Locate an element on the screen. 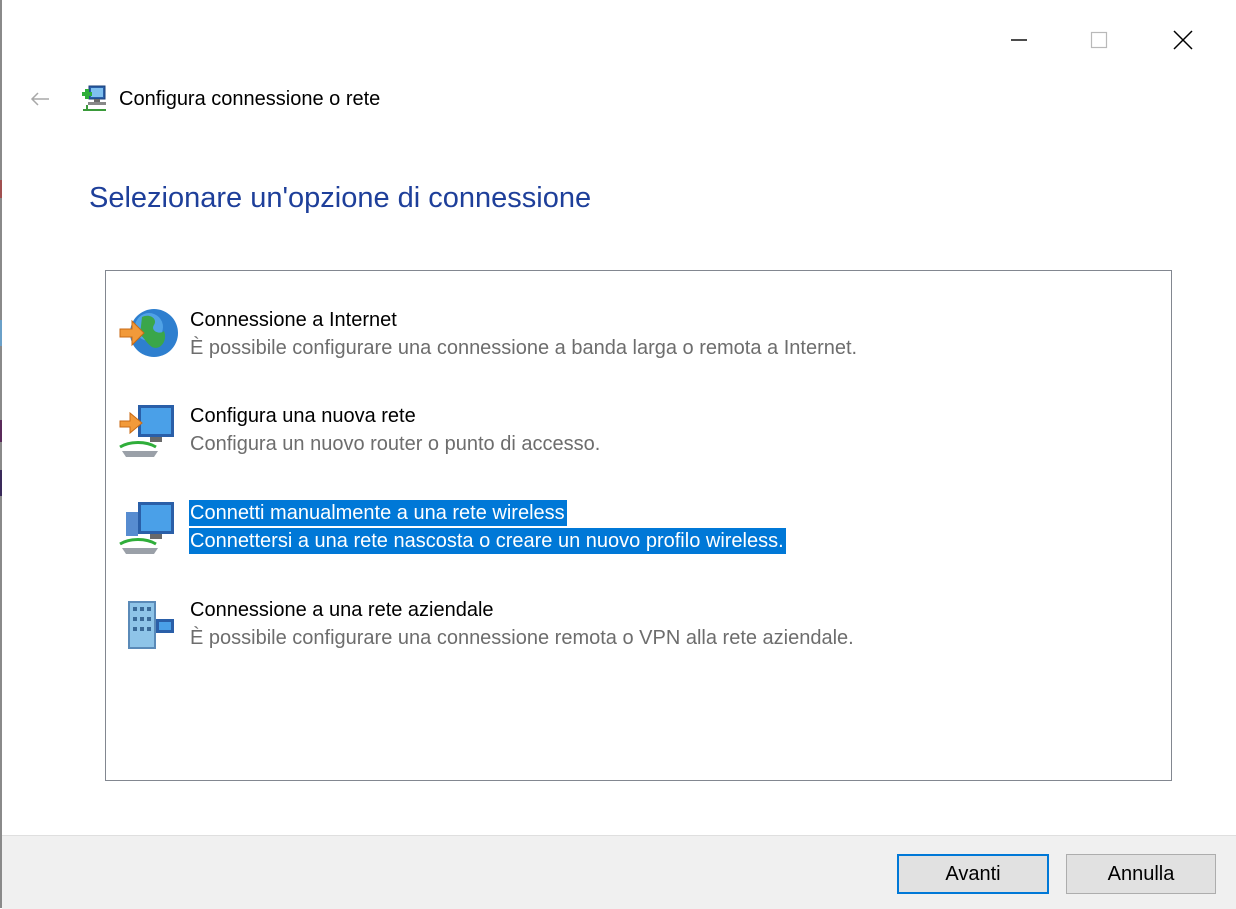  maximize-button is located at coordinates (1099, 40).